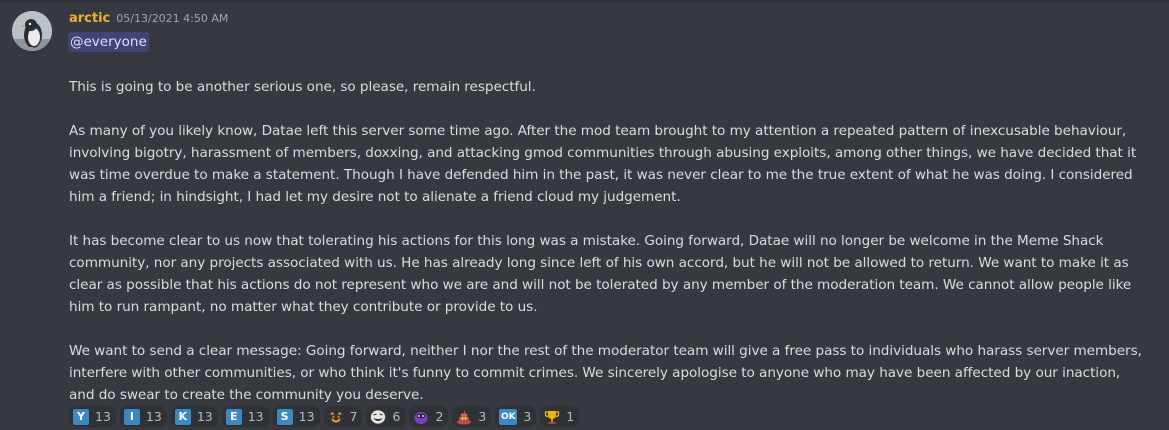 This screenshot has height=430, width=1169. I want to click on regional-indicator-e-icon: E, so click(233, 416).